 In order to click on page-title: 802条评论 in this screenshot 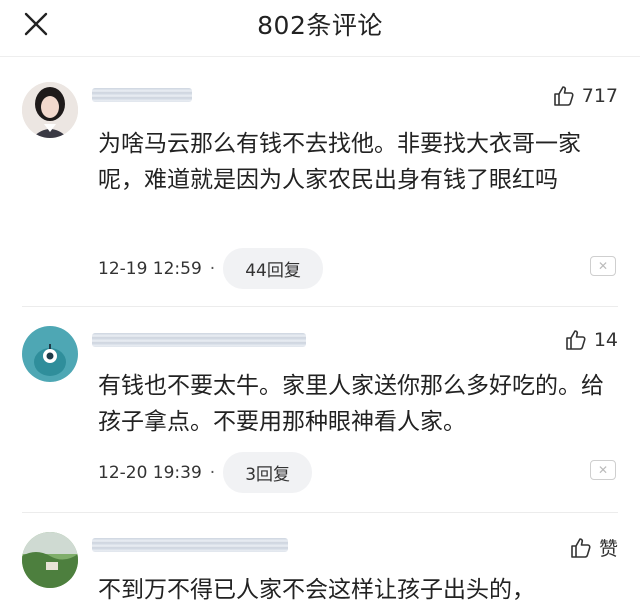, I will do `click(320, 25)`.